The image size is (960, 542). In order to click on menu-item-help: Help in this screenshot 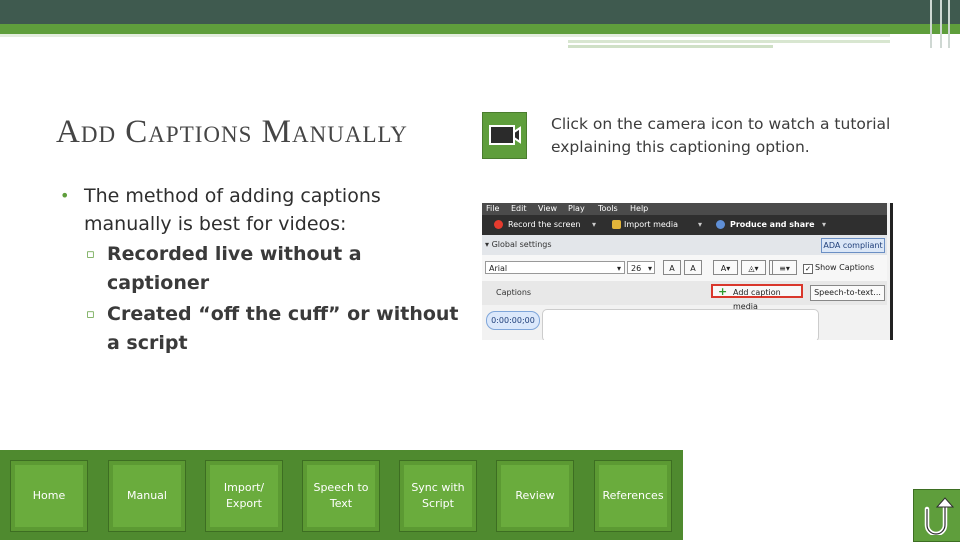, I will do `click(639, 208)`.